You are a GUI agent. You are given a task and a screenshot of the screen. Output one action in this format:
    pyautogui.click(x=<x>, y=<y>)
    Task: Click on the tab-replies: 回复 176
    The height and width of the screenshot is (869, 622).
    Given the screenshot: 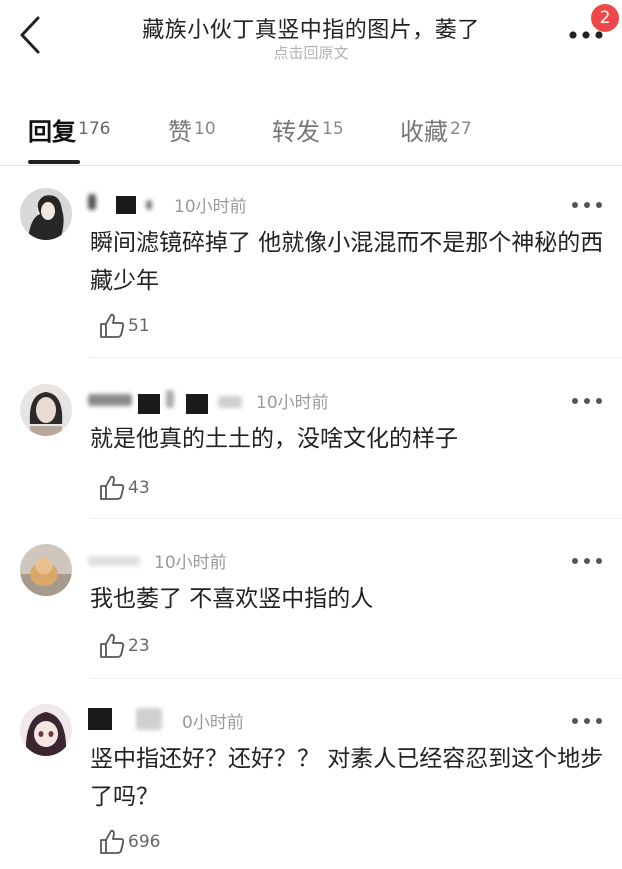 What is the action you would take?
    pyautogui.click(x=69, y=132)
    